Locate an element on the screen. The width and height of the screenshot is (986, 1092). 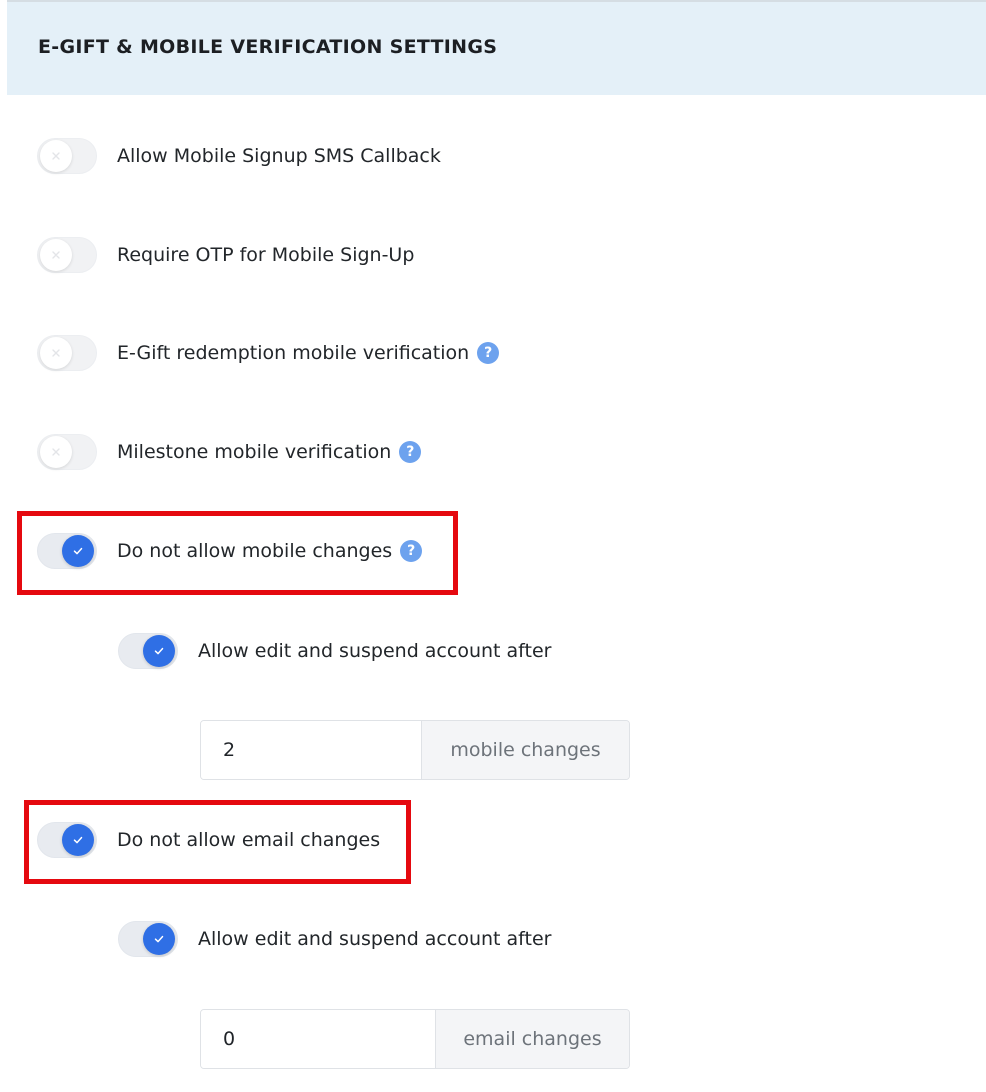
section-header: E-GIFT & MOBILE VERIFICATION SETTINGS is located at coordinates (496, 47).